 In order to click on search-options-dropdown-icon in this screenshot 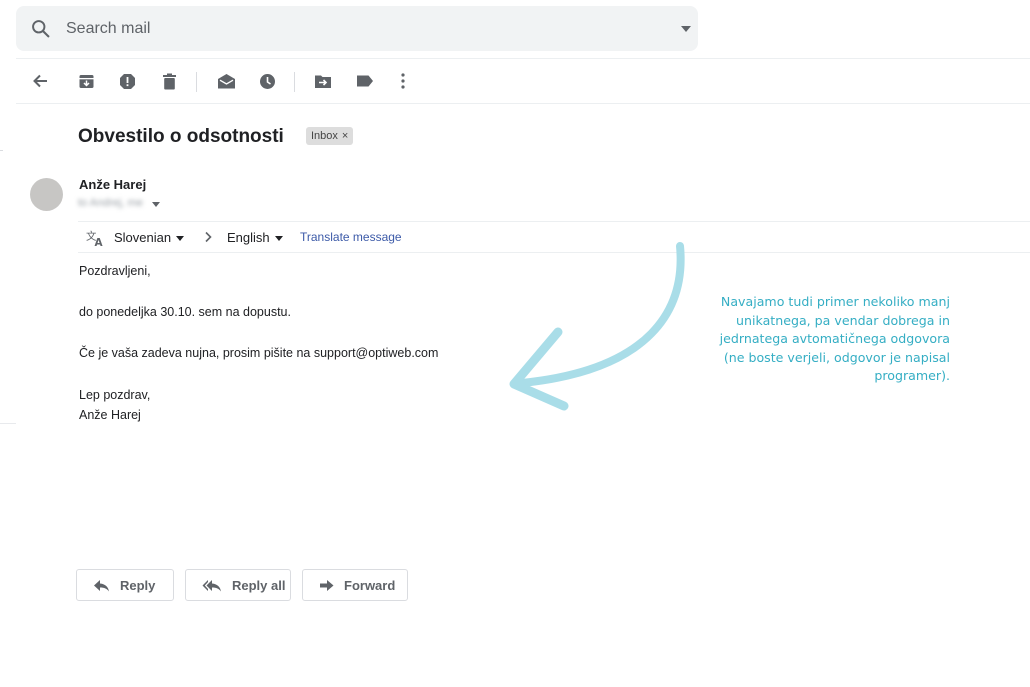, I will do `click(686, 29)`.